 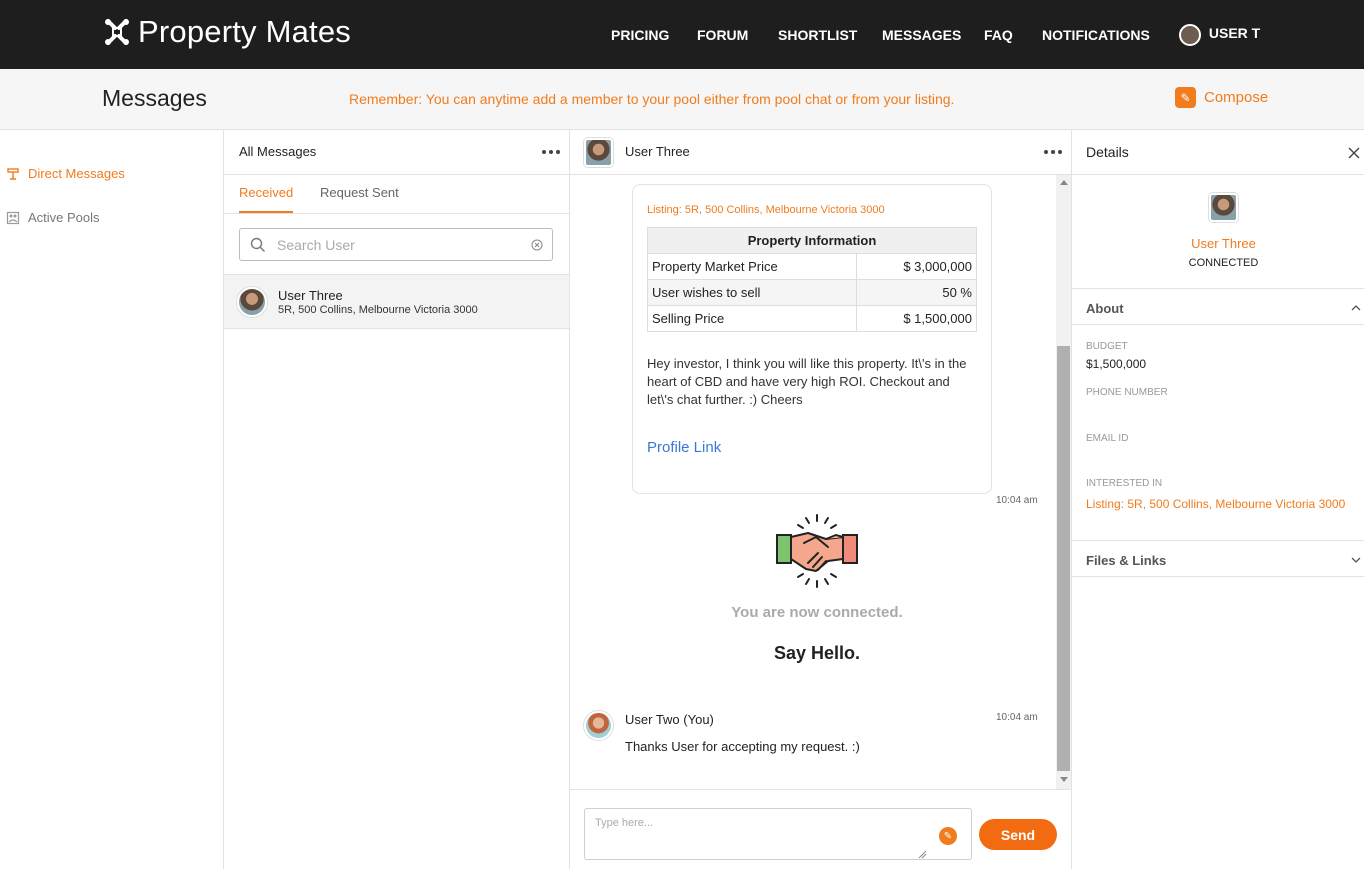 I want to click on sidebar-item-active-pools: Active Pools, so click(x=53, y=217).